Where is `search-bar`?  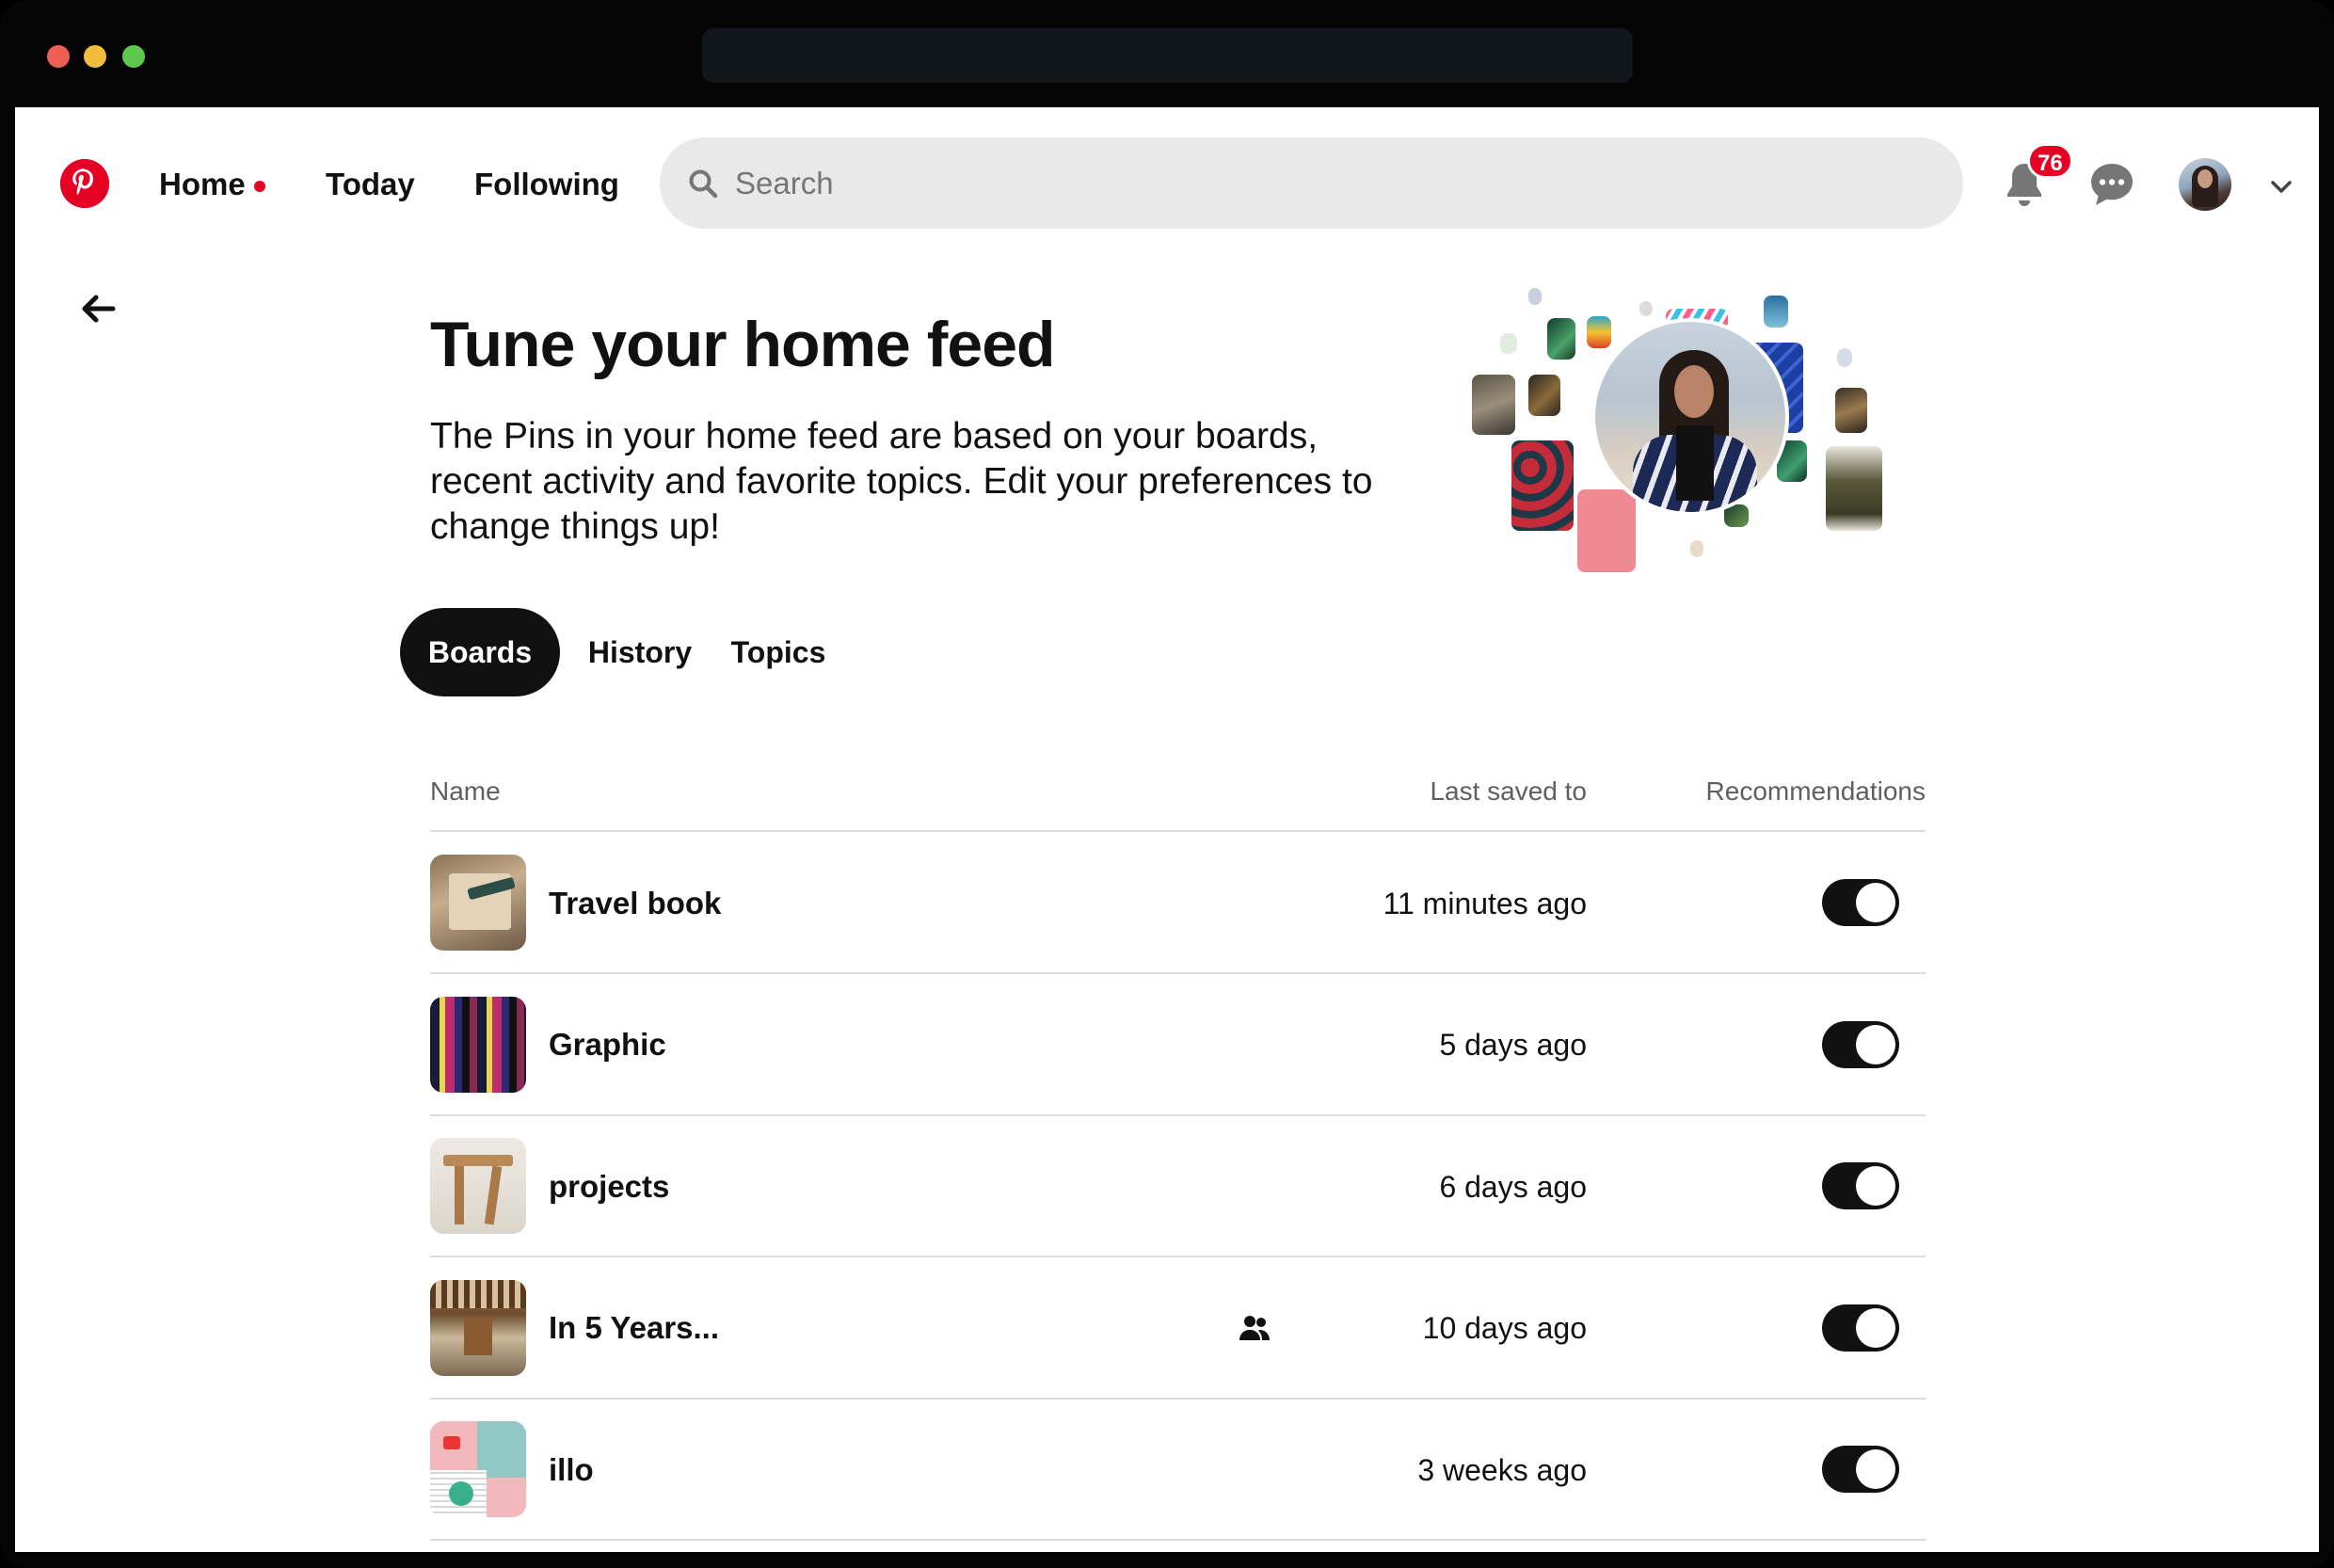
search-bar is located at coordinates (1311, 183).